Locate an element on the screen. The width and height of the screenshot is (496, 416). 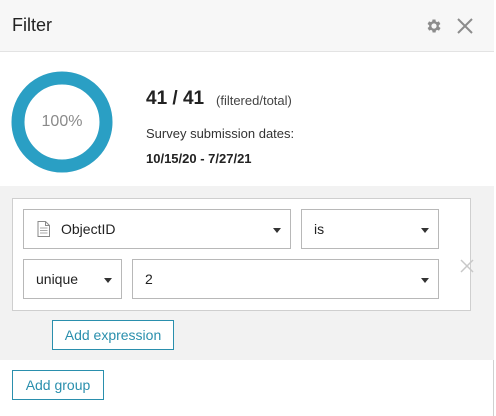
document-icon is located at coordinates (43, 229).